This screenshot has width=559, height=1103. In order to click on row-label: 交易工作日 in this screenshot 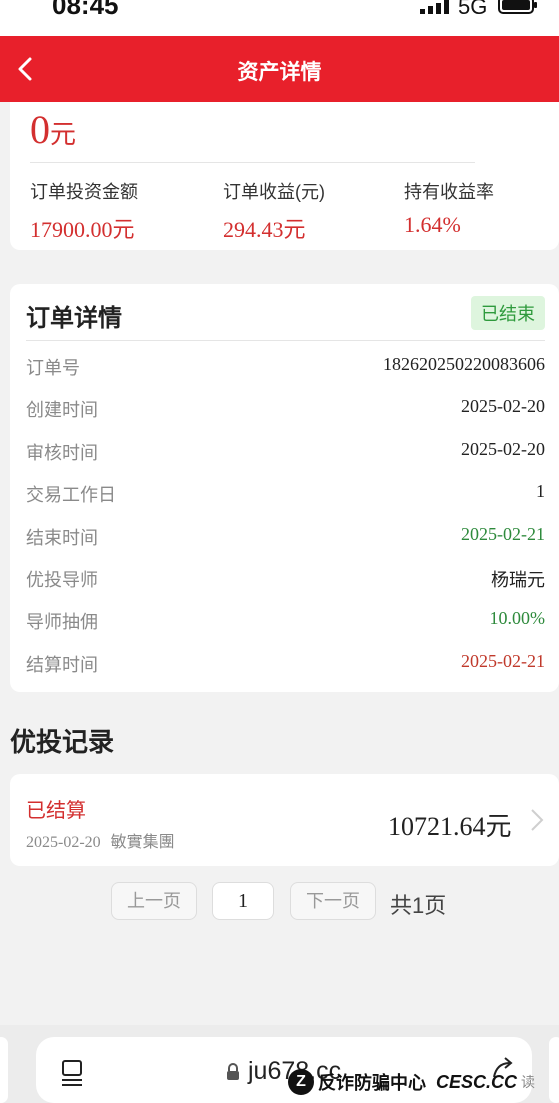, I will do `click(71, 495)`.